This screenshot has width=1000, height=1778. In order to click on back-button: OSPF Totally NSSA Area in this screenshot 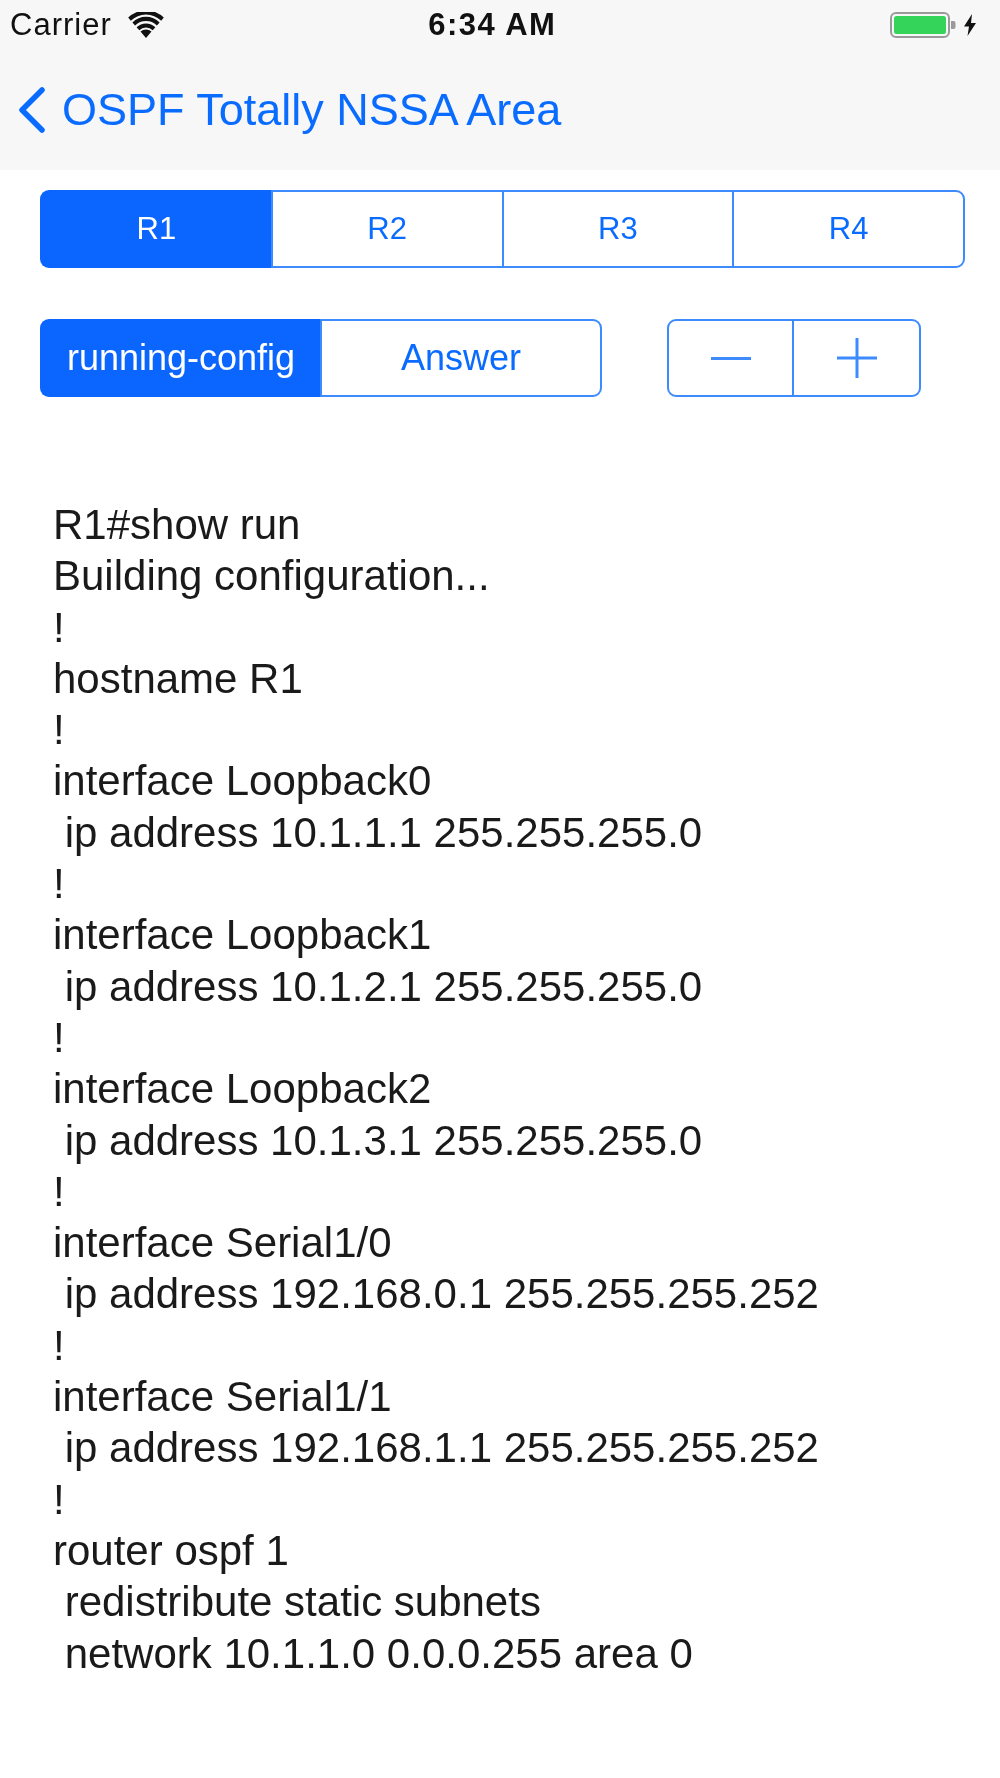, I will do `click(290, 110)`.